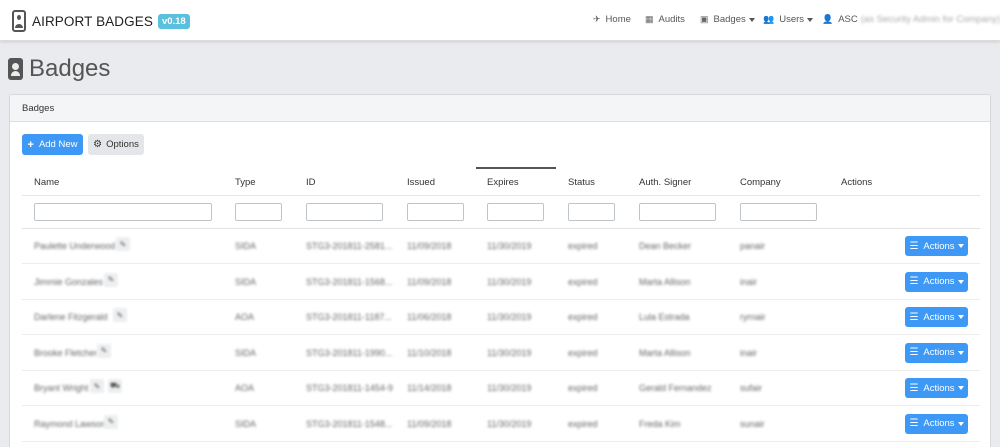 Image resolution: width=1000 pixels, height=447 pixels. Describe the element at coordinates (46, 182) in the screenshot. I see `column-header-name: Name` at that location.